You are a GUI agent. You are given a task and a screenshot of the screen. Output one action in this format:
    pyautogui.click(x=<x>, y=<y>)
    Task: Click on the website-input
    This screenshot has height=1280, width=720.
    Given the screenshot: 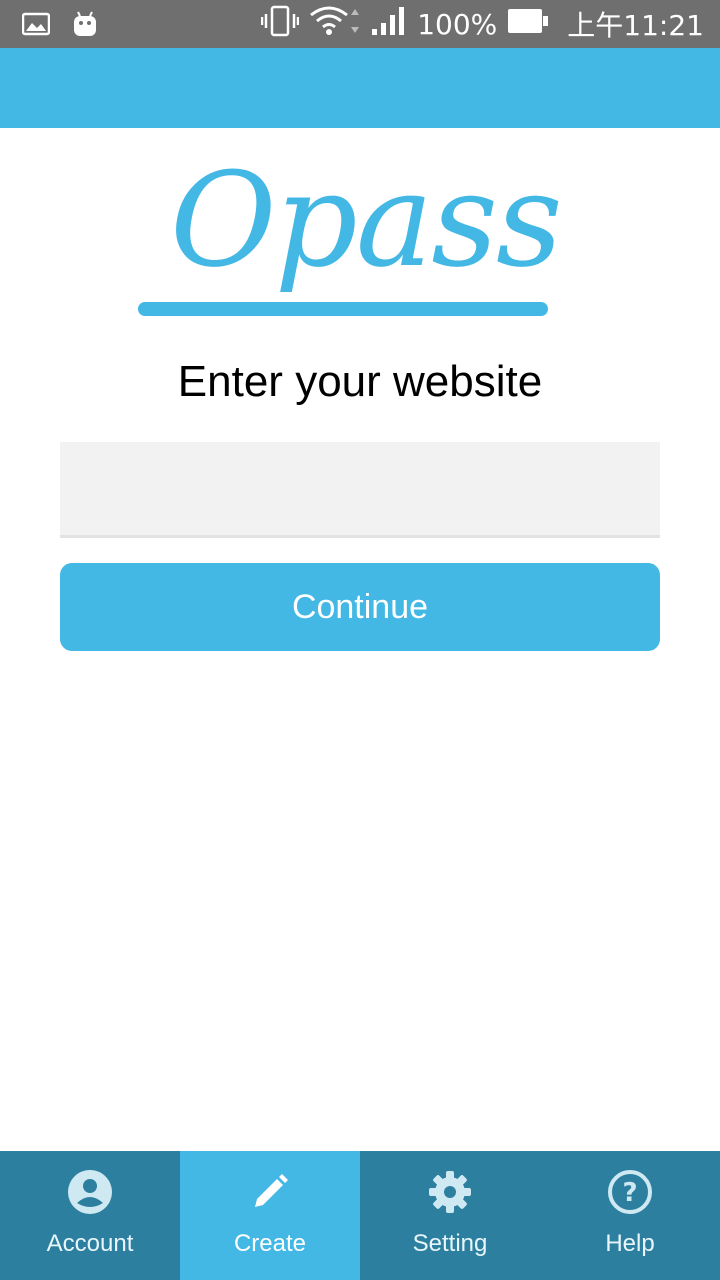 What is the action you would take?
    pyautogui.click(x=360, y=490)
    